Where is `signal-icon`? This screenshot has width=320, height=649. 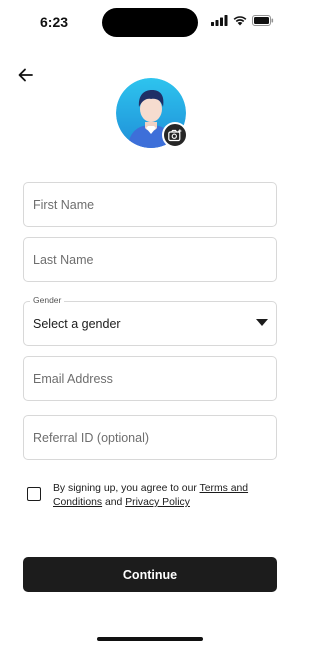 signal-icon is located at coordinates (219, 20).